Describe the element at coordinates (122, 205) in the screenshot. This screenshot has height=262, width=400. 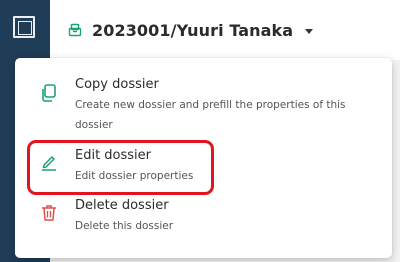
I see `menu-item-title: Delete dossier` at that location.